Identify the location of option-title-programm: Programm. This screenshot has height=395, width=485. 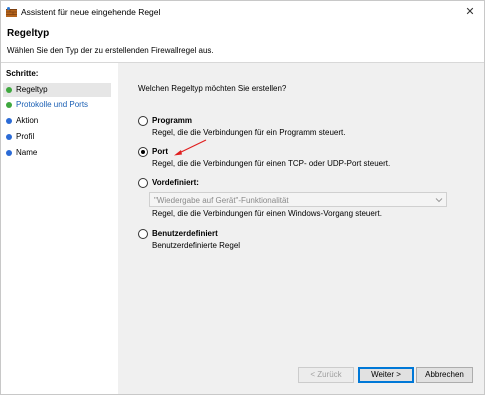
(172, 120).